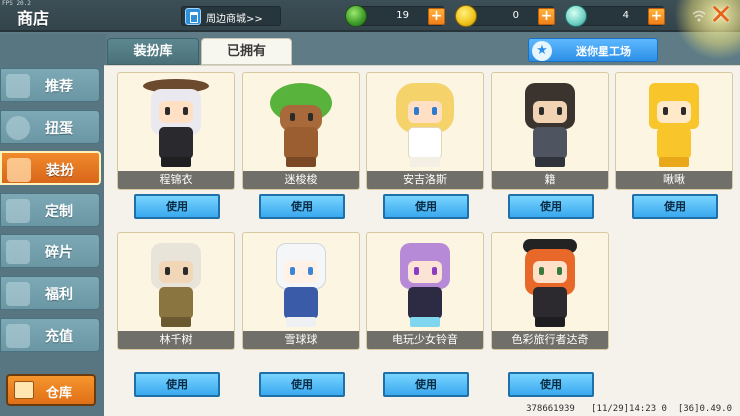 The width and height of the screenshot is (740, 416). Describe the element at coordinates (425, 180) in the screenshot. I see `skin-name: 安吉洛斯` at that location.